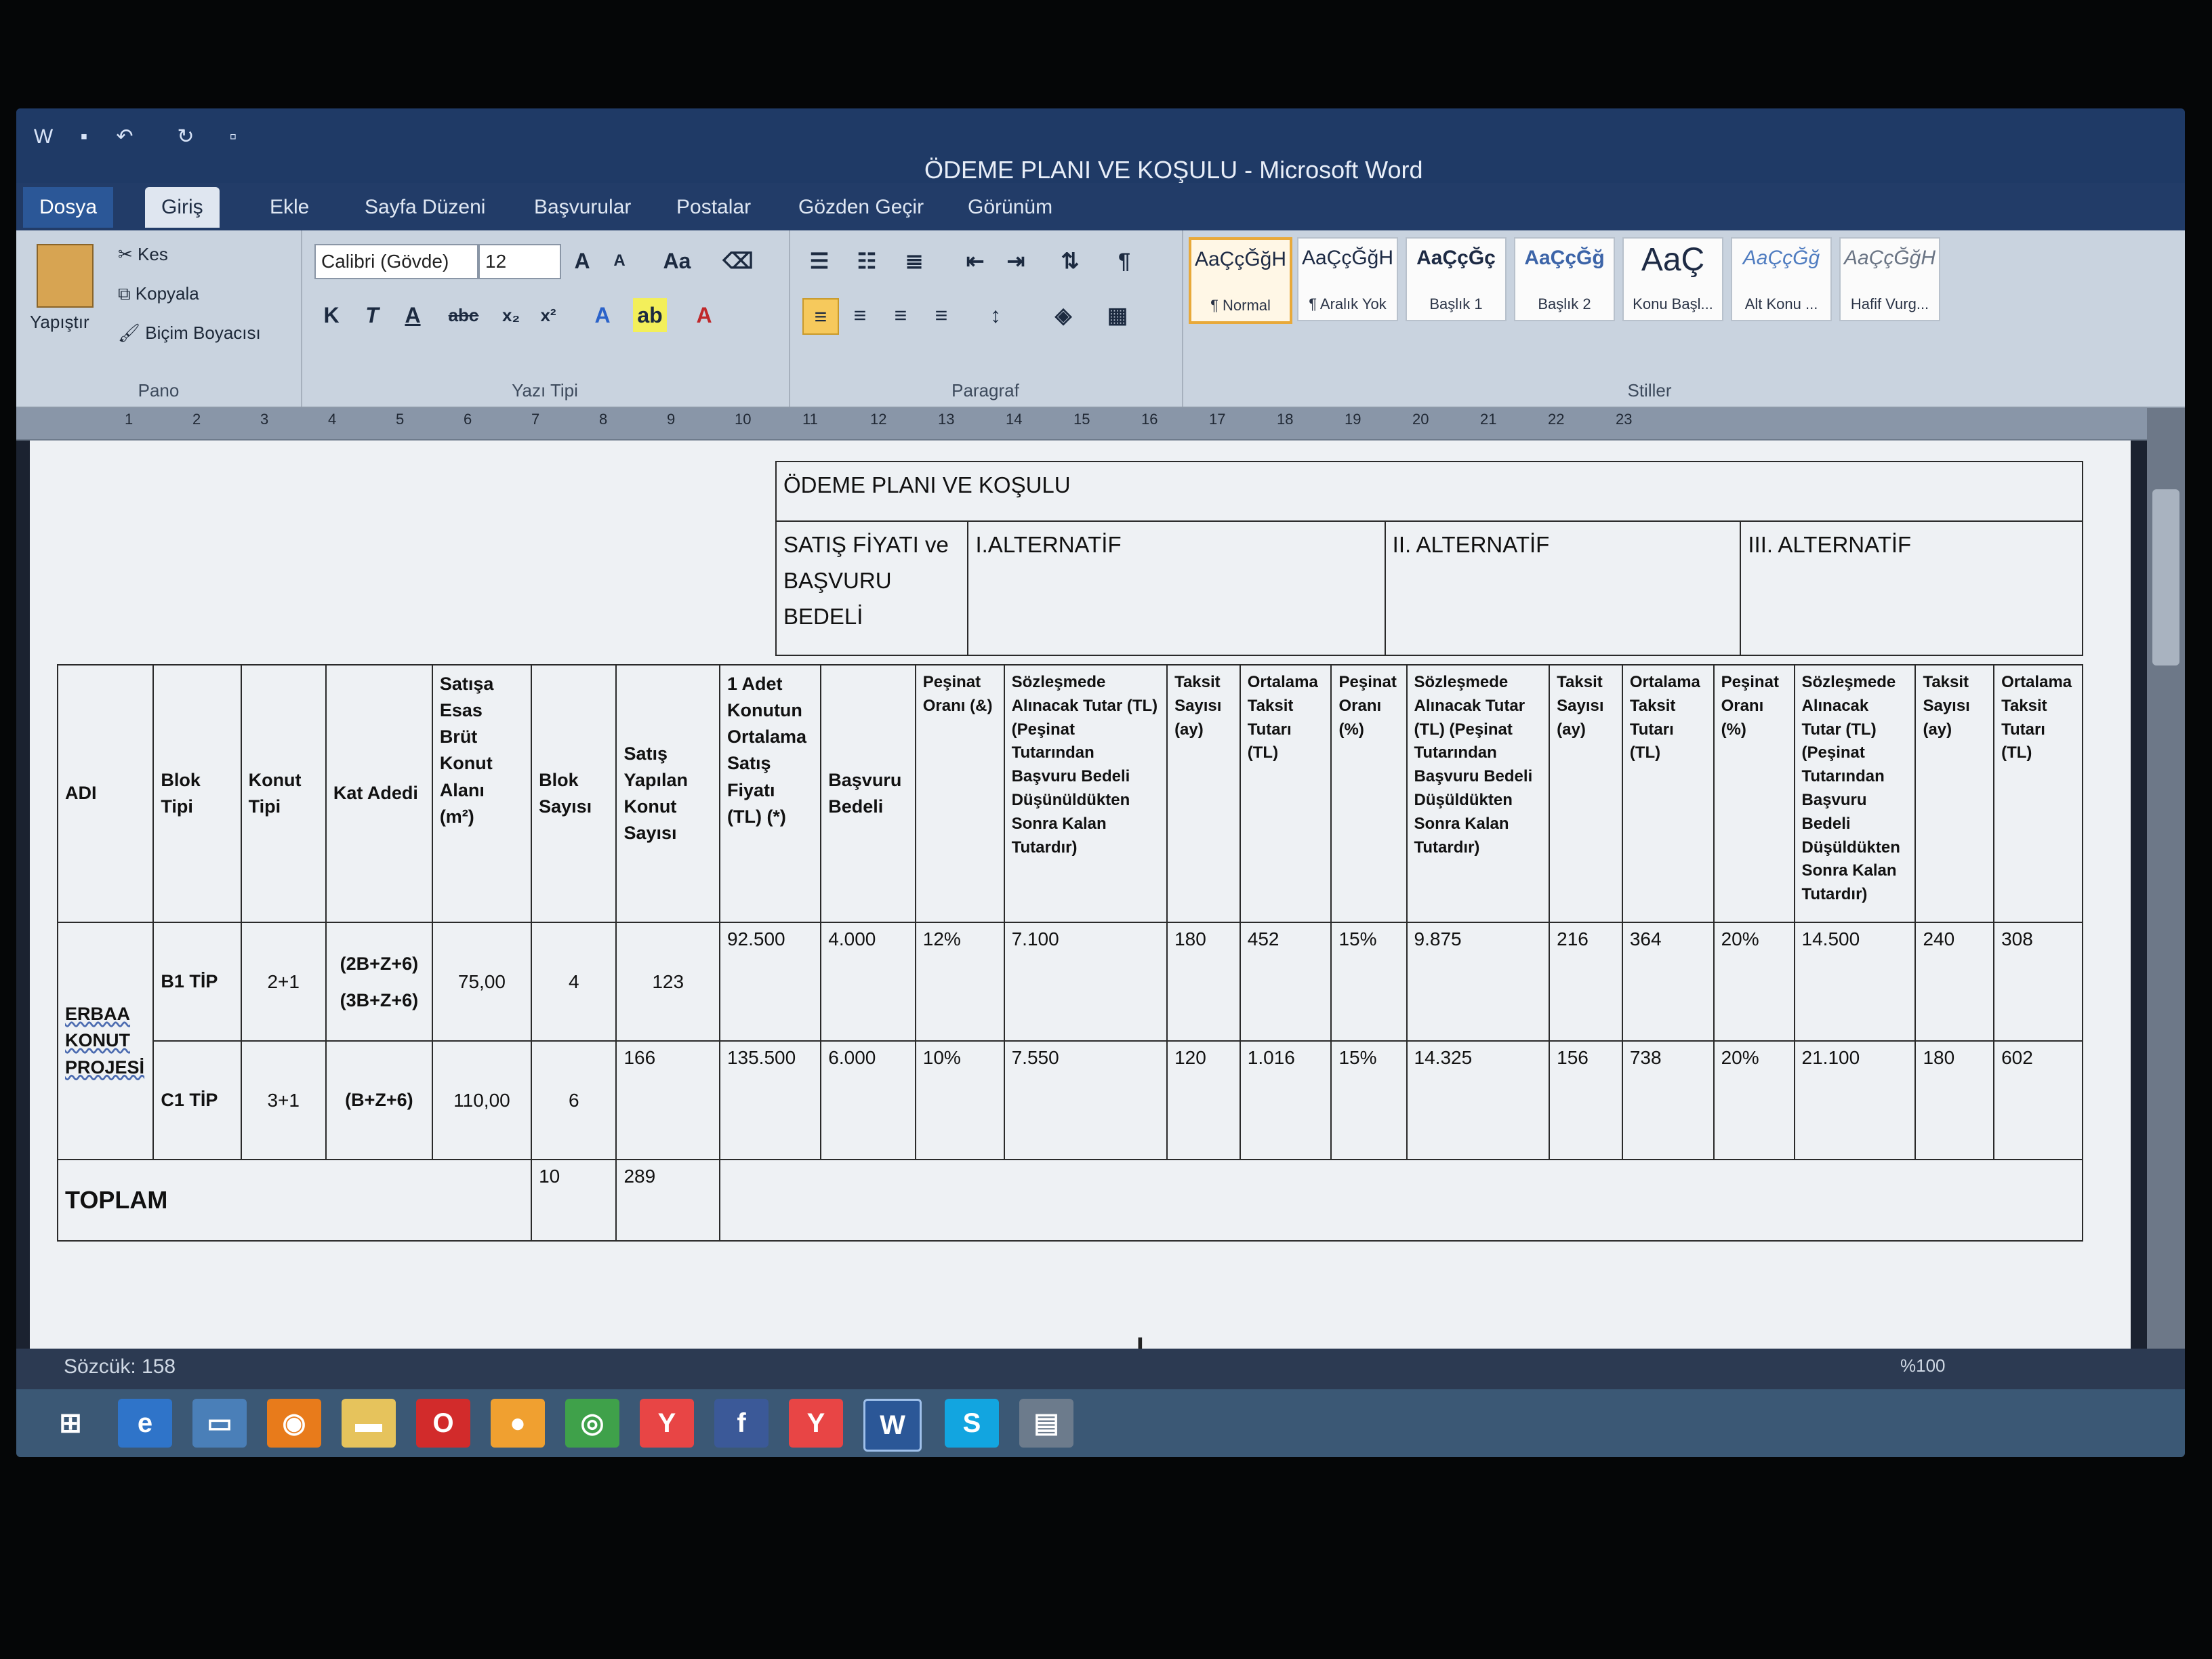 Image resolution: width=2212 pixels, height=1659 pixels. What do you see at coordinates (1070, 261) in the screenshot?
I see `sort-icon: ⇅` at bounding box center [1070, 261].